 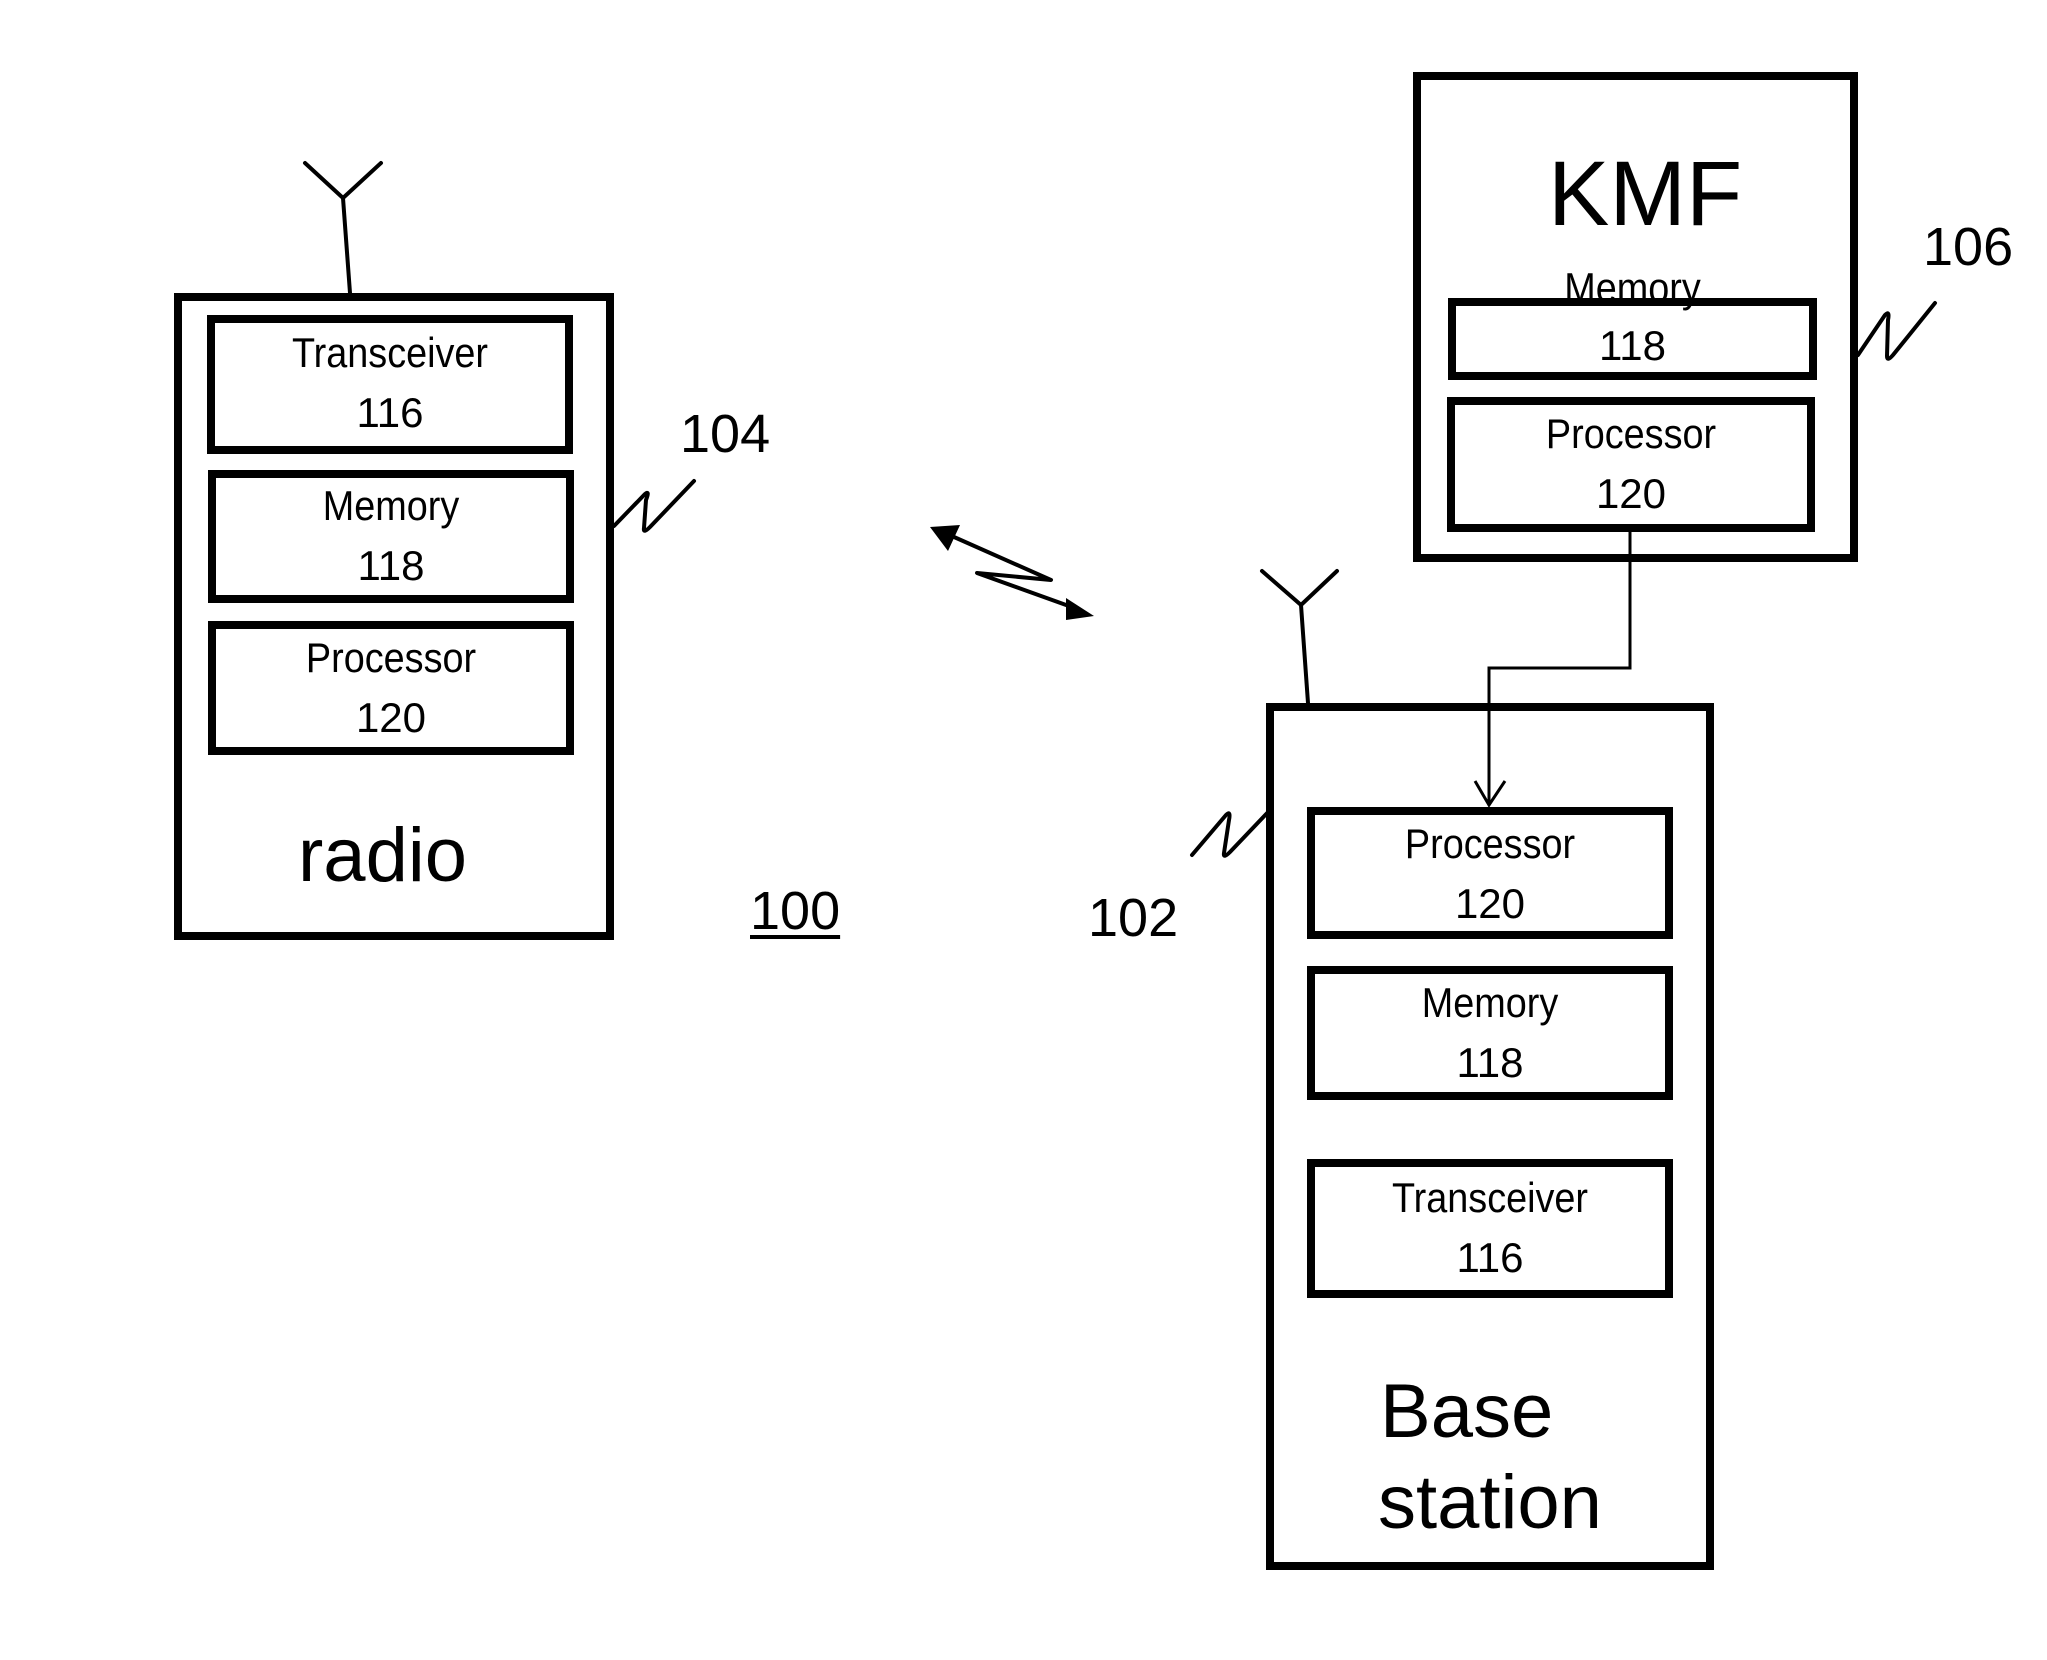 What do you see at coordinates (654, 506) in the screenshot?
I see `radio-ref-leader-icon` at bounding box center [654, 506].